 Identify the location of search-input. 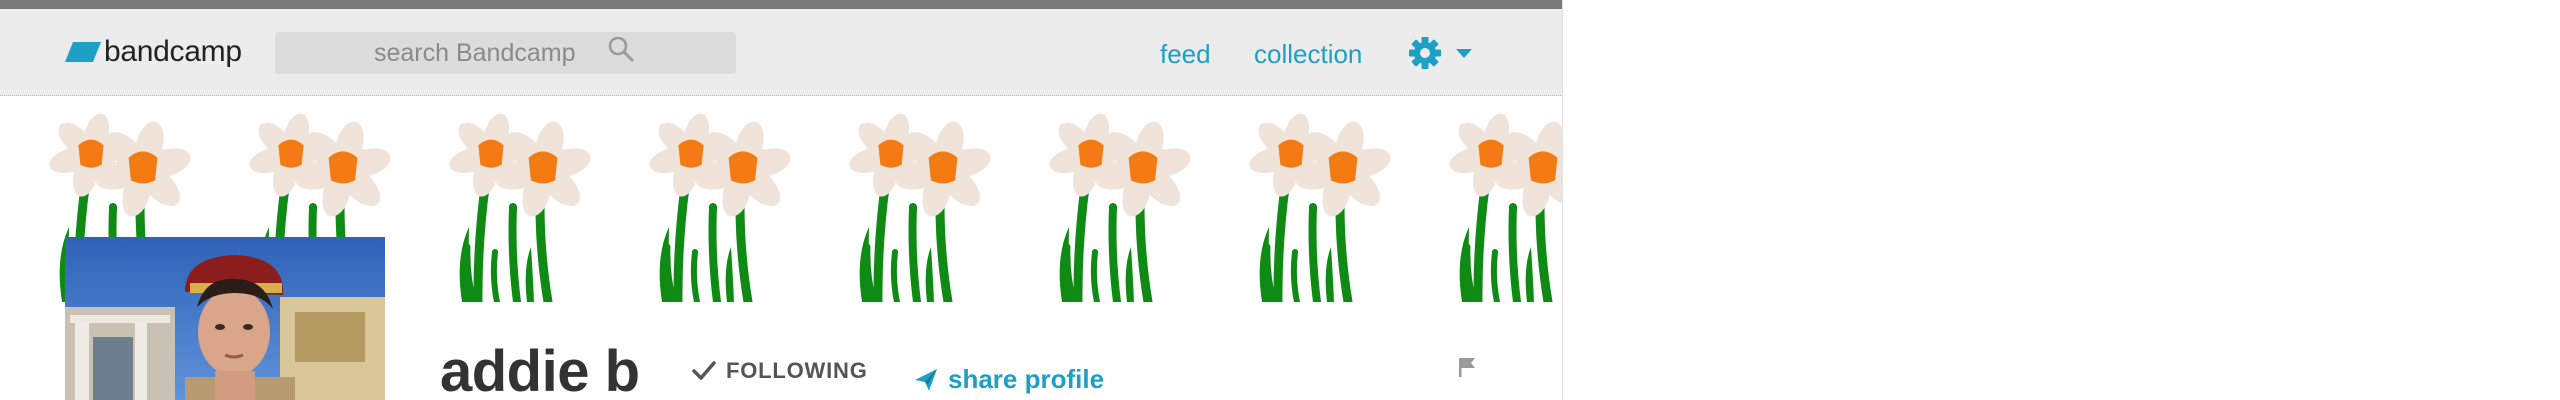
(505, 53).